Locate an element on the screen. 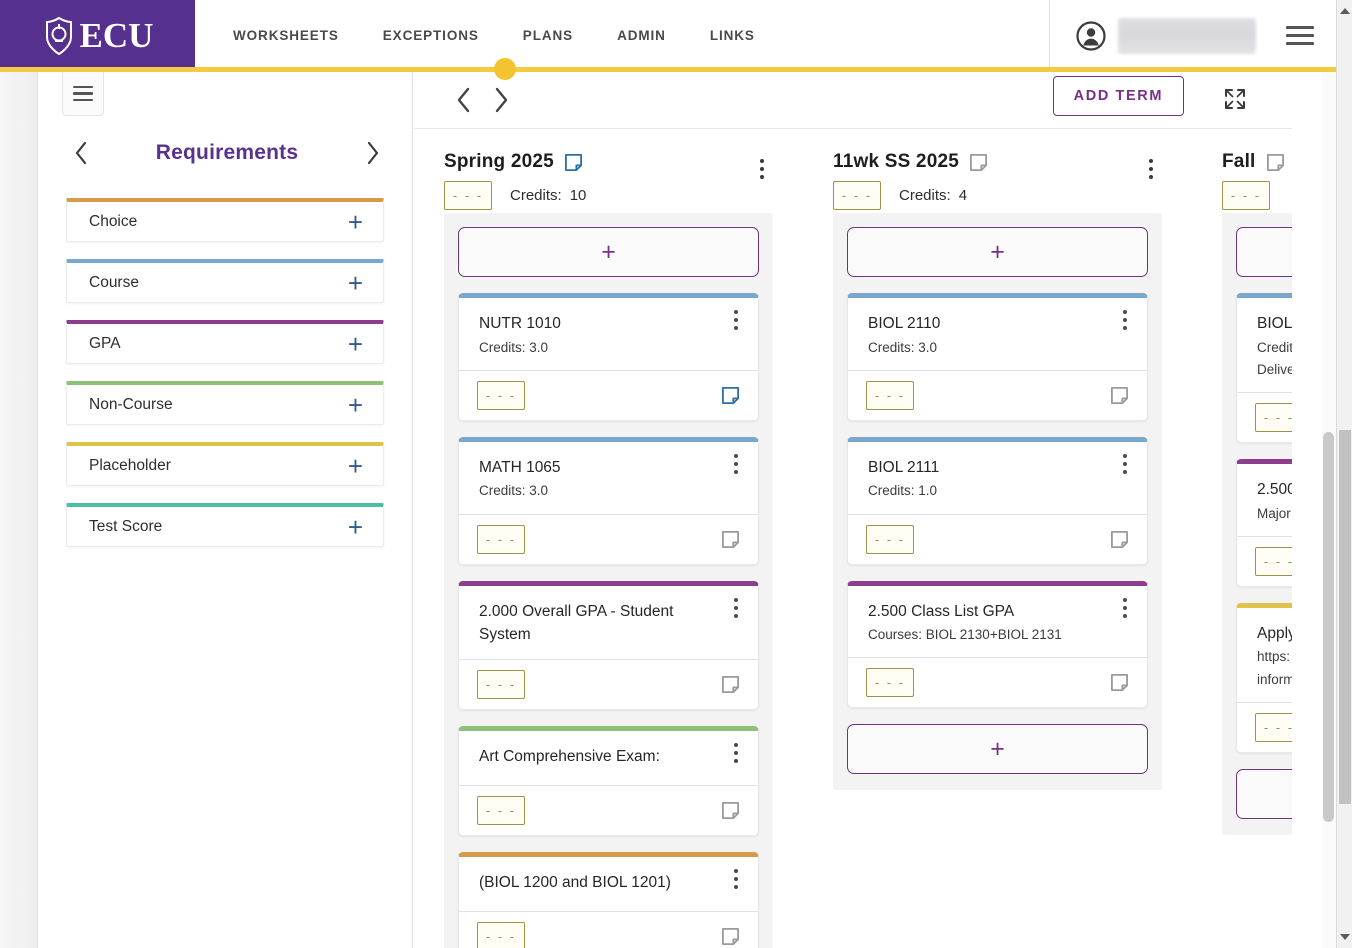  triangle-down-icon is located at coordinates (1344, 937).